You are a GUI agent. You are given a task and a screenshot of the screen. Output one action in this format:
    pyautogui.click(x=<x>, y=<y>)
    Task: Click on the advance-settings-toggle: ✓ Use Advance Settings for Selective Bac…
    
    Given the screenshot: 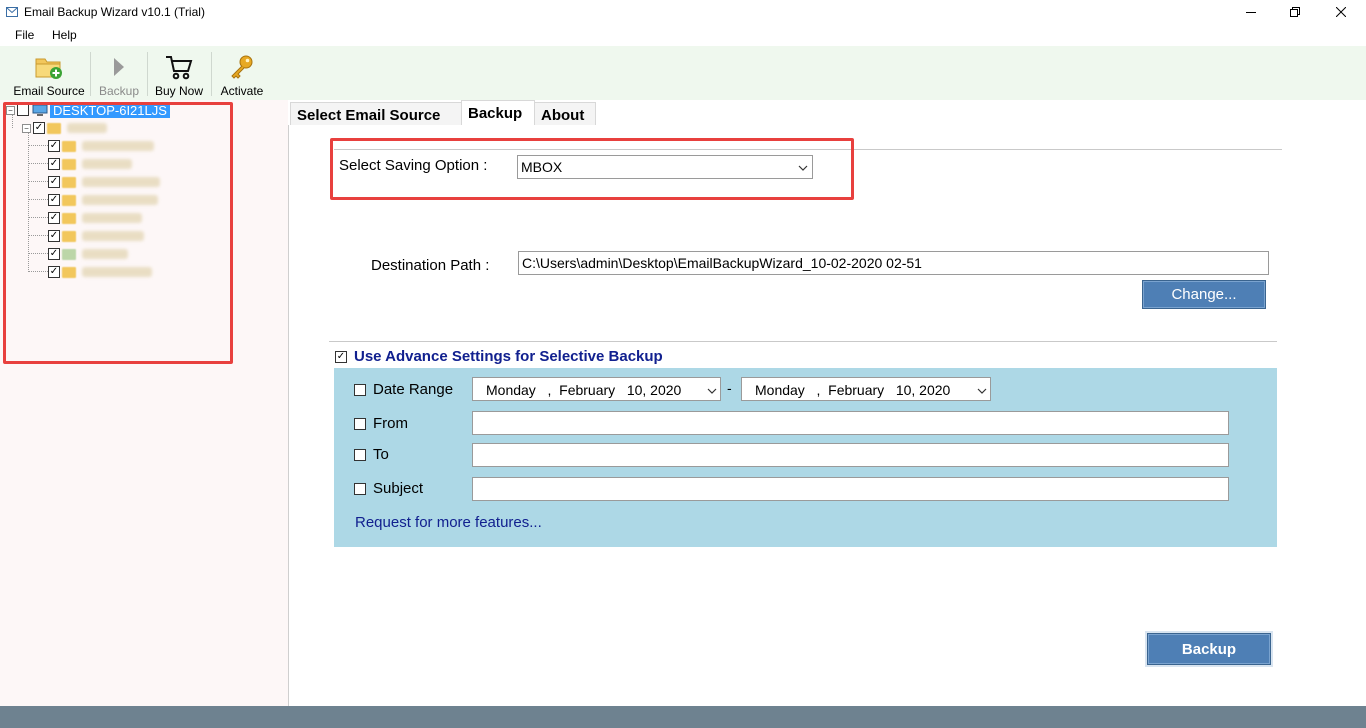 What is the action you would take?
    pyautogui.click(x=499, y=356)
    